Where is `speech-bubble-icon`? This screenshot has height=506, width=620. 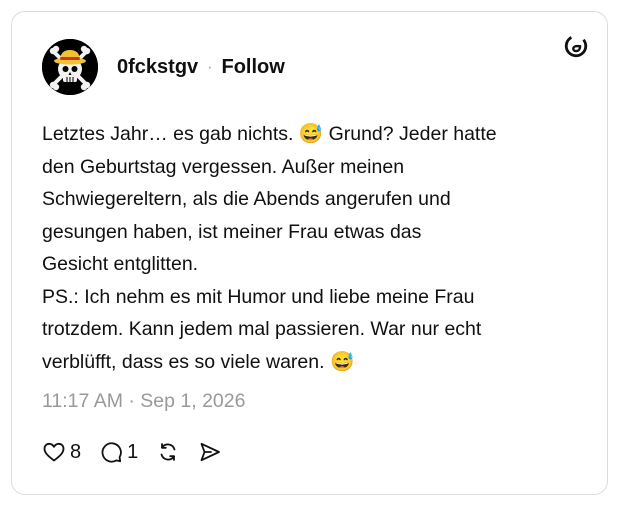
speech-bubble-icon is located at coordinates (111, 452).